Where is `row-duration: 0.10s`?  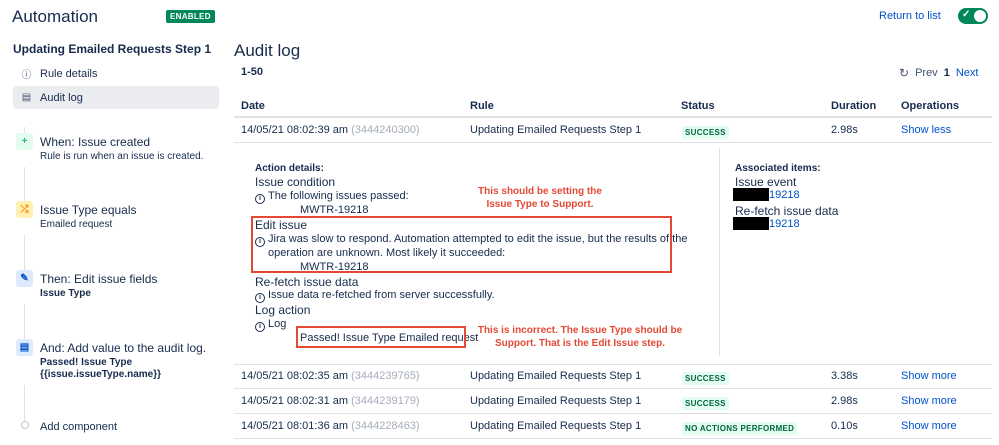 row-duration: 0.10s is located at coordinates (844, 426).